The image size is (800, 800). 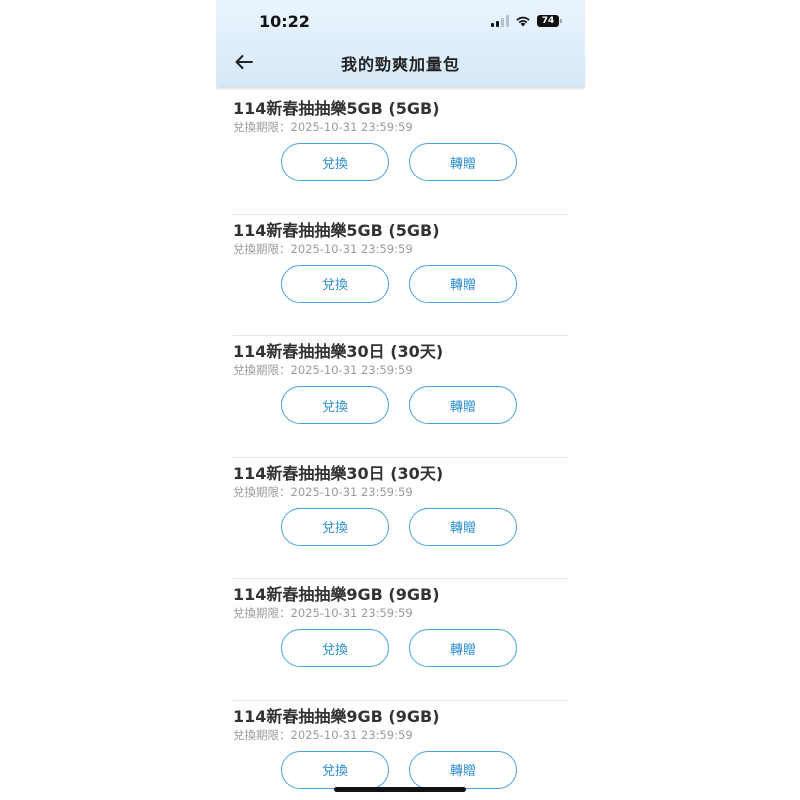 I want to click on app-header: 10:22 74 我的勁爽加量包, so click(x=400, y=43).